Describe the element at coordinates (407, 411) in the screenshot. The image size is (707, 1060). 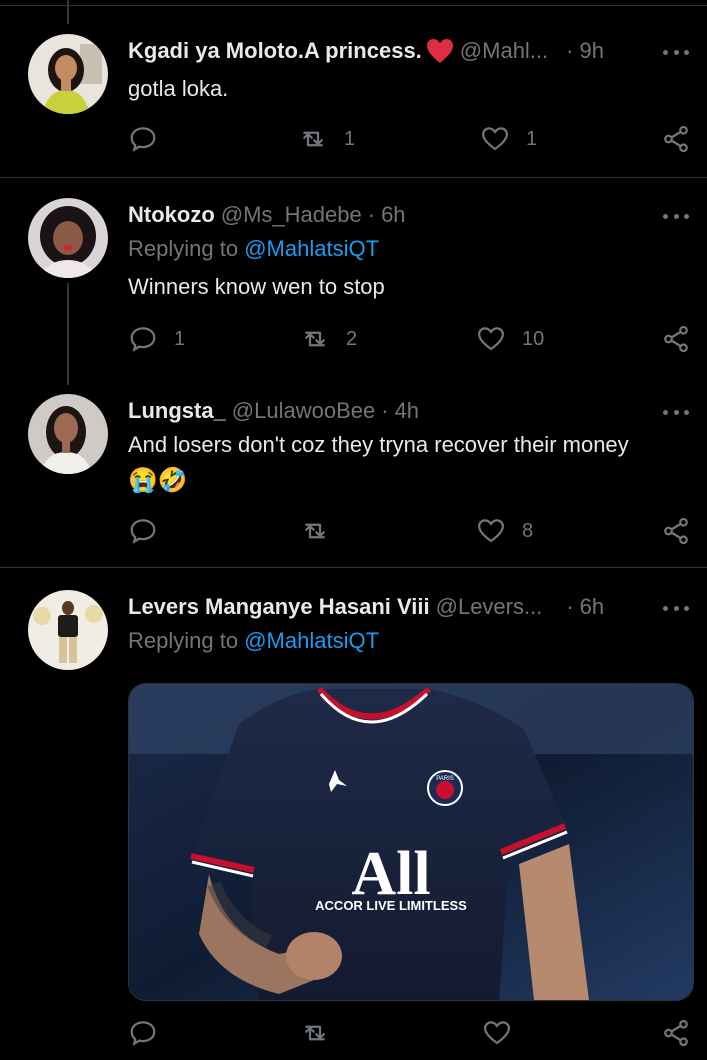
I see `timestamp: 4h` at that location.